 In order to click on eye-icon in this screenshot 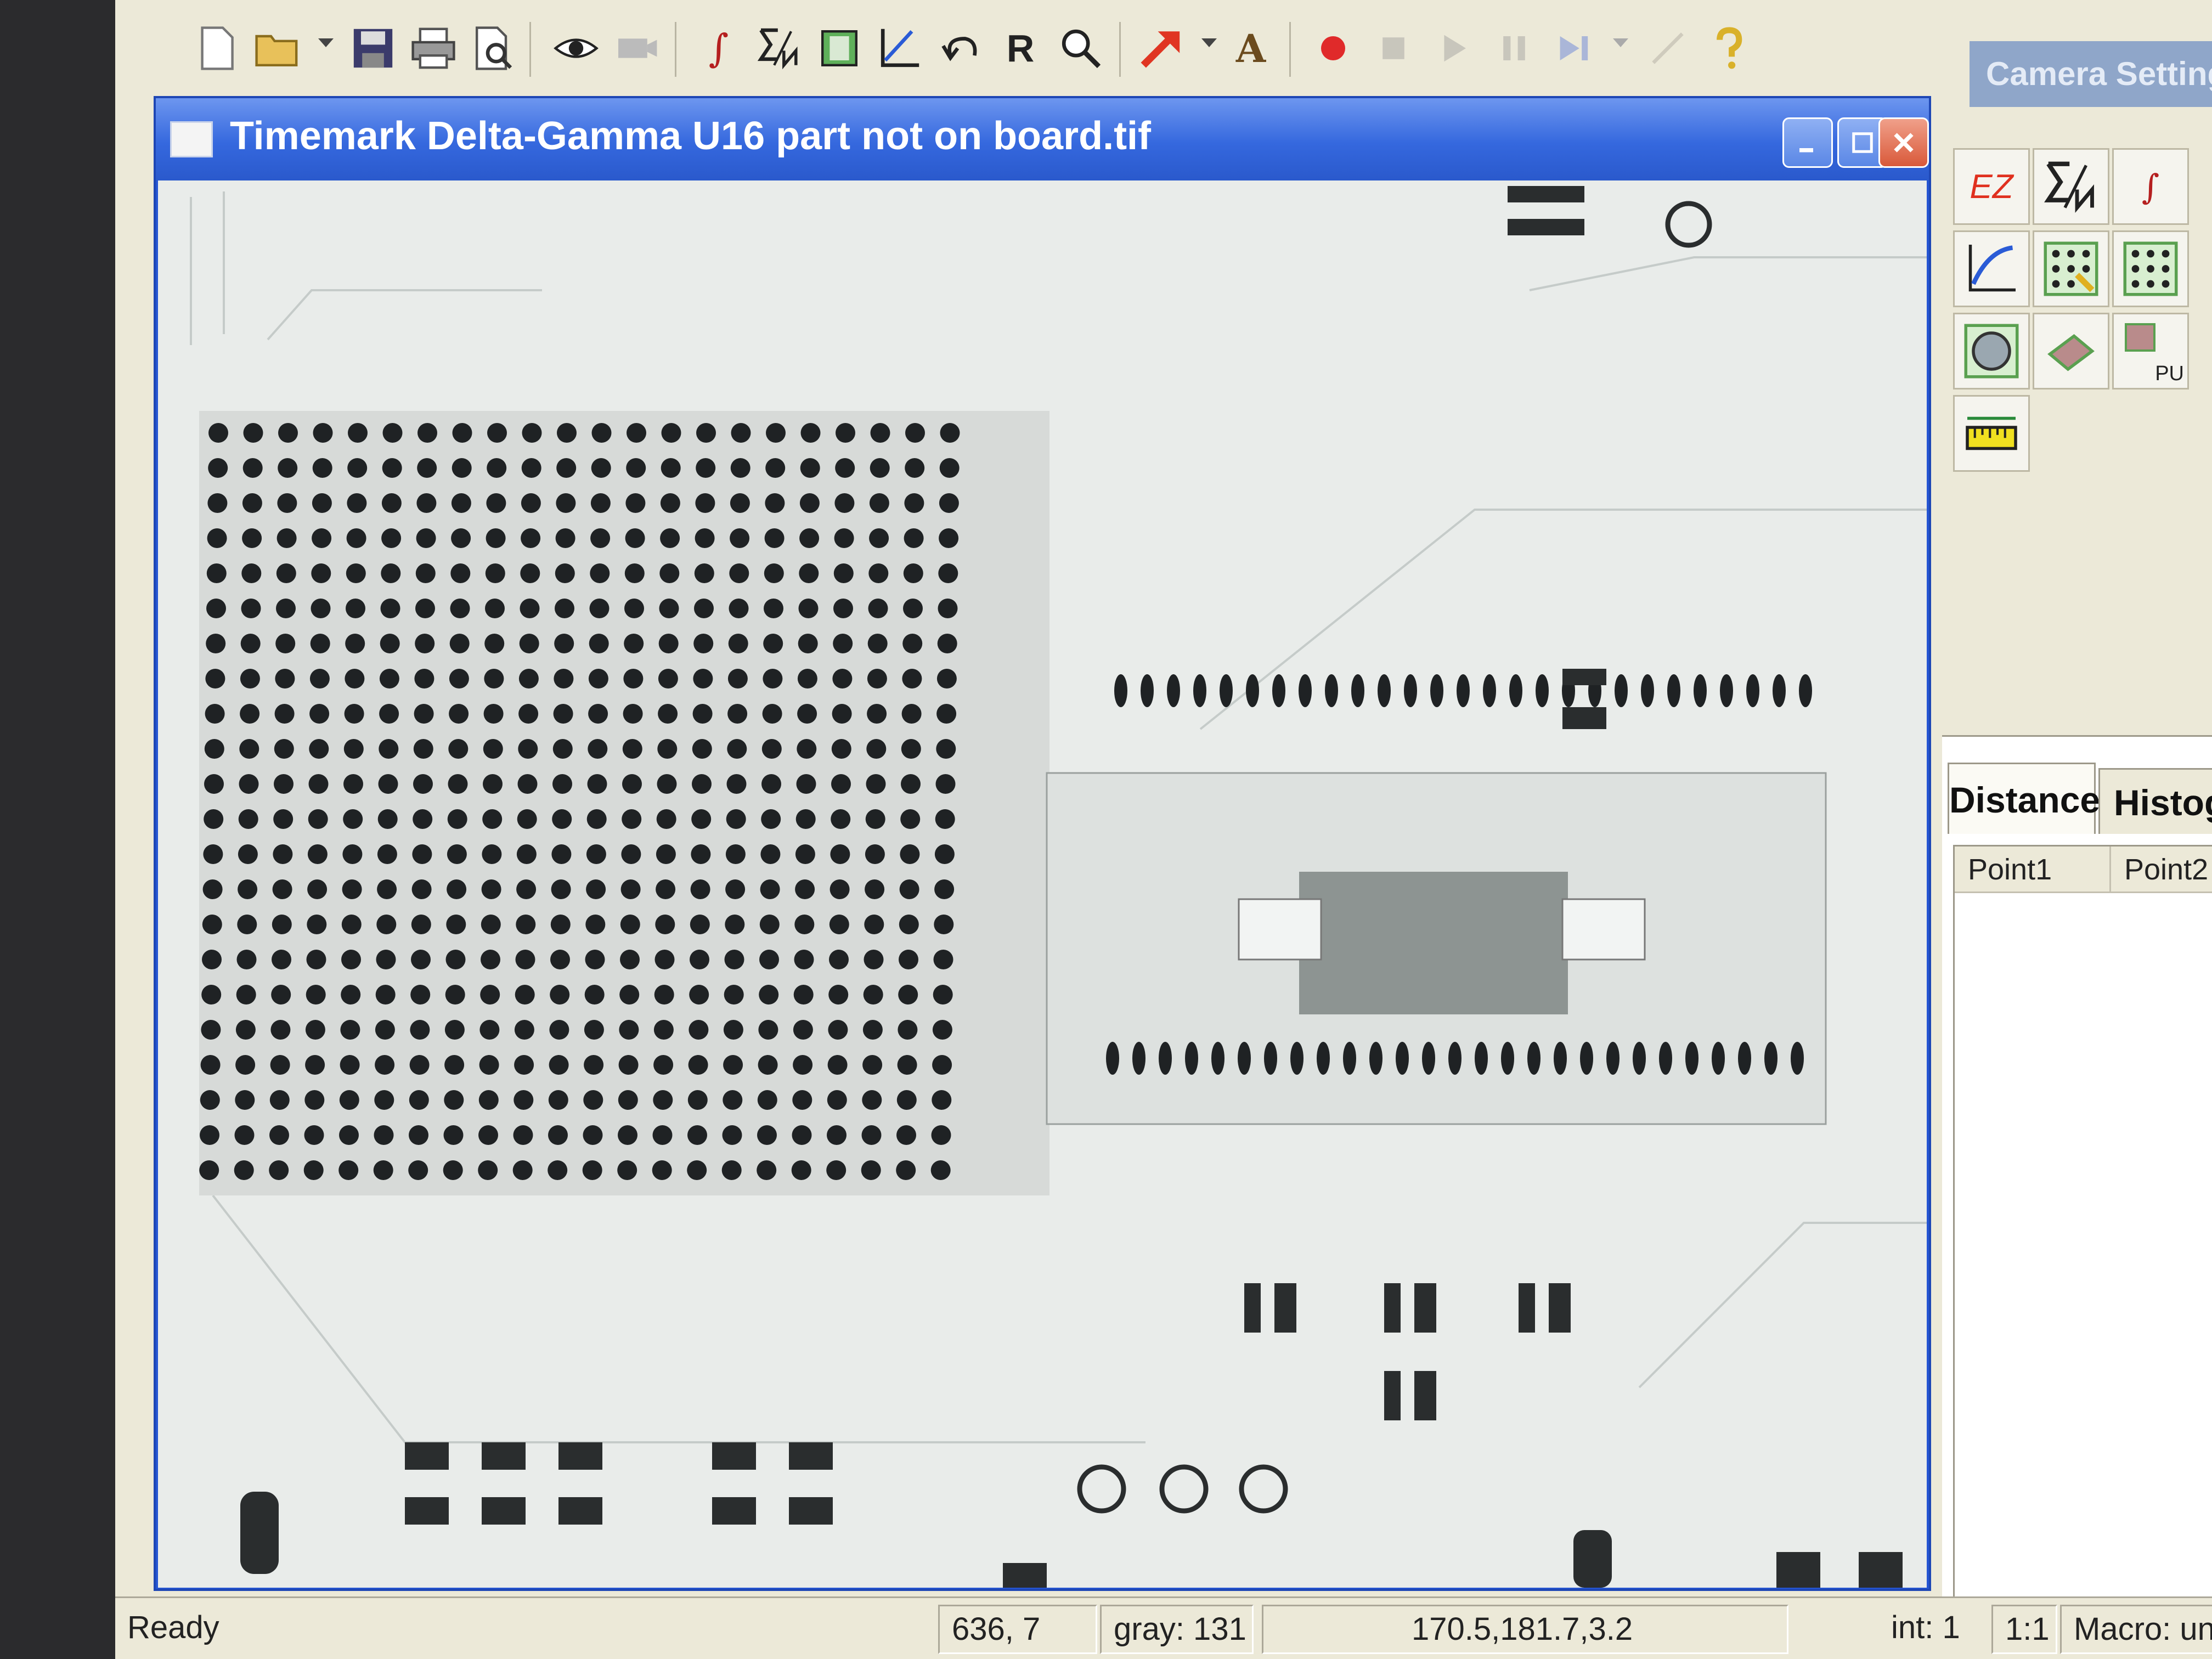, I will do `click(576, 49)`.